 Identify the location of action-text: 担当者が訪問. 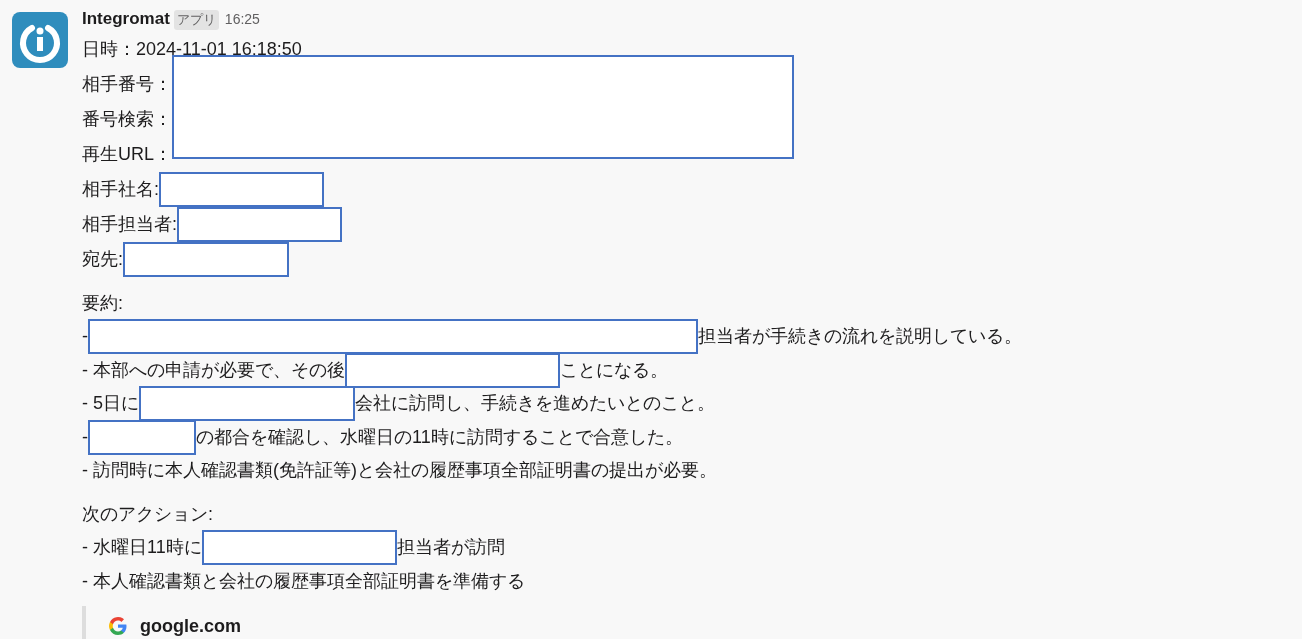
(450, 548).